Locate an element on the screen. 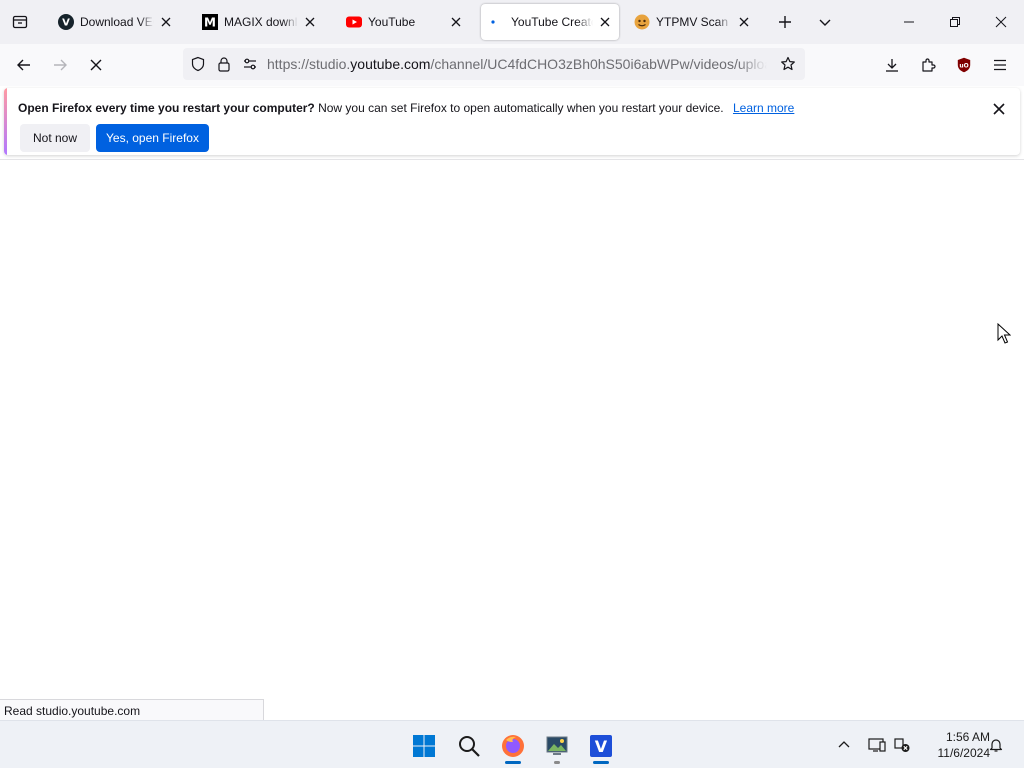  device-icon is located at coordinates (877, 745).